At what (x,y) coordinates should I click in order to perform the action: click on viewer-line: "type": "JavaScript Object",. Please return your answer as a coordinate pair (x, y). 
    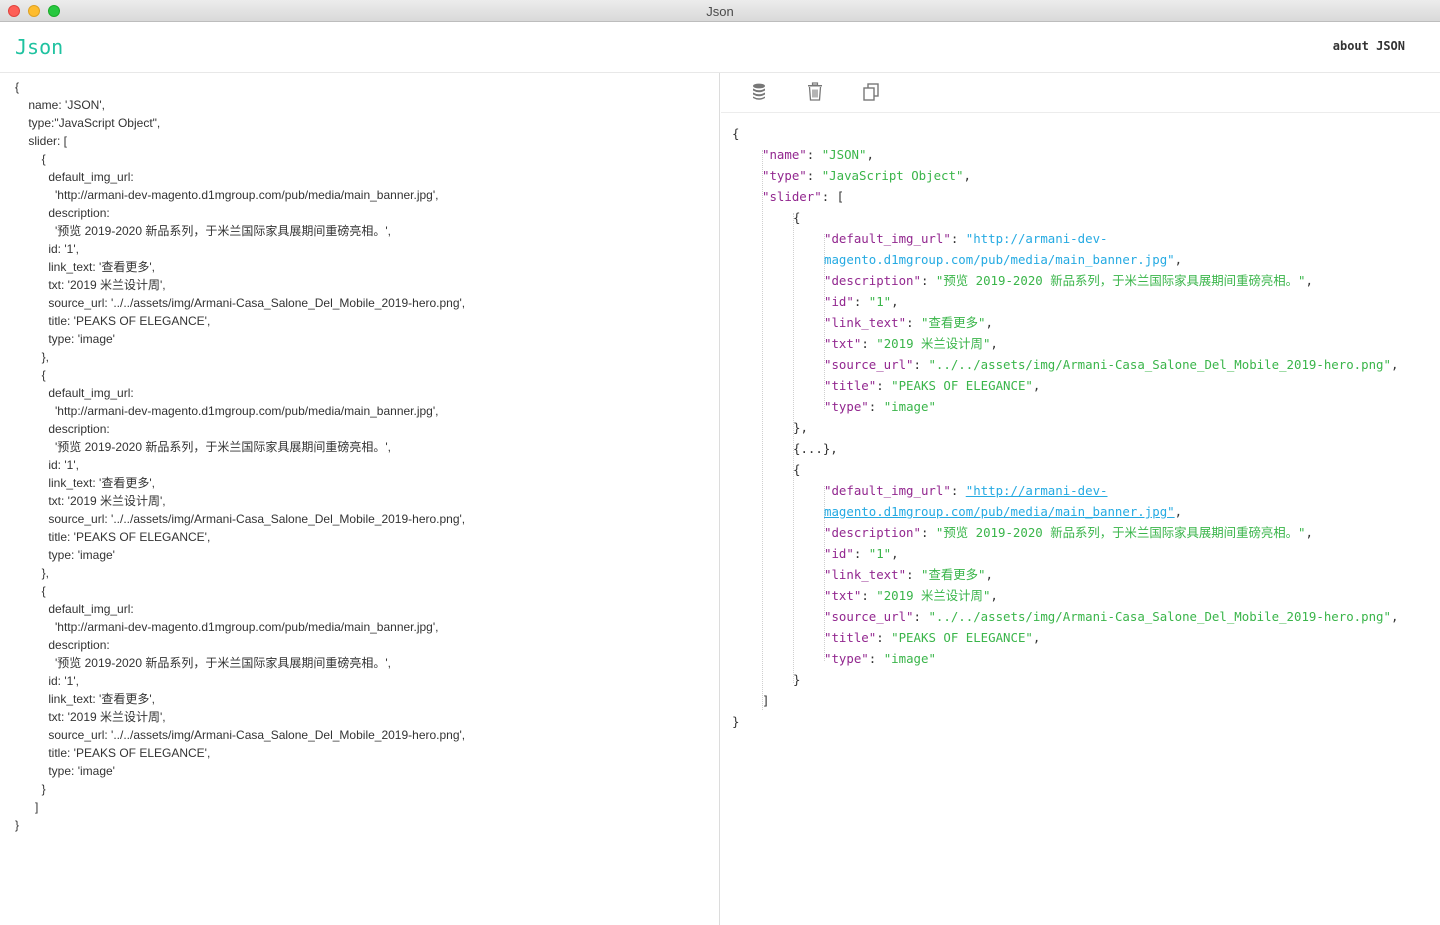
    Looking at the image, I should click on (866, 175).